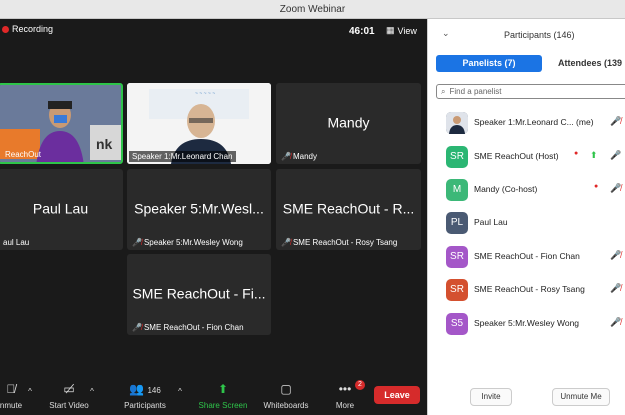 The image size is (625, 415). I want to click on participant-name: SME ReachOut - Rosy Tsang, so click(529, 289).